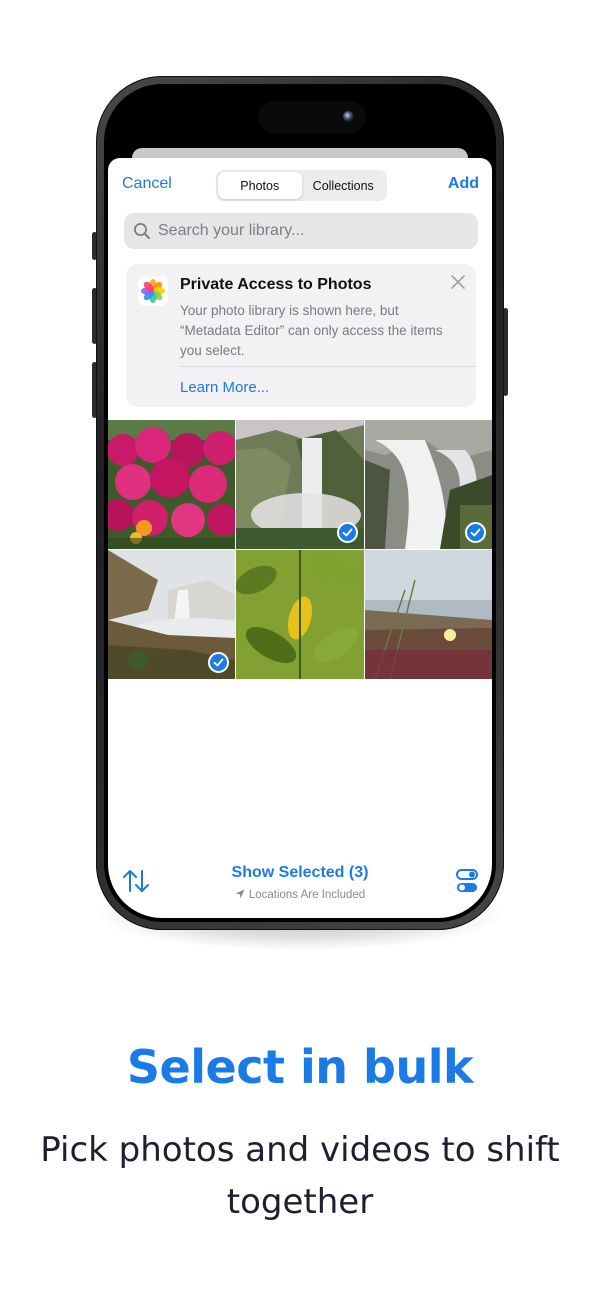 Image resolution: width=600 pixels, height=1300 pixels. I want to click on close-icon, so click(458, 282).